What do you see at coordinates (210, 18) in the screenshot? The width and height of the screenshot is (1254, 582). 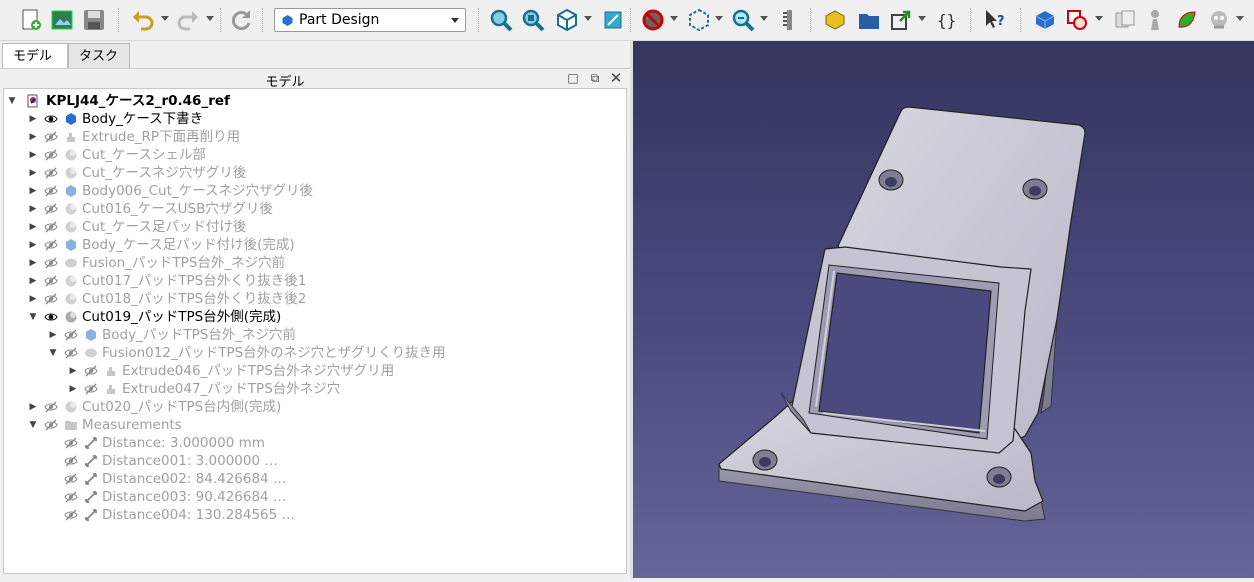 I see `redo-dropdown-icon` at bounding box center [210, 18].